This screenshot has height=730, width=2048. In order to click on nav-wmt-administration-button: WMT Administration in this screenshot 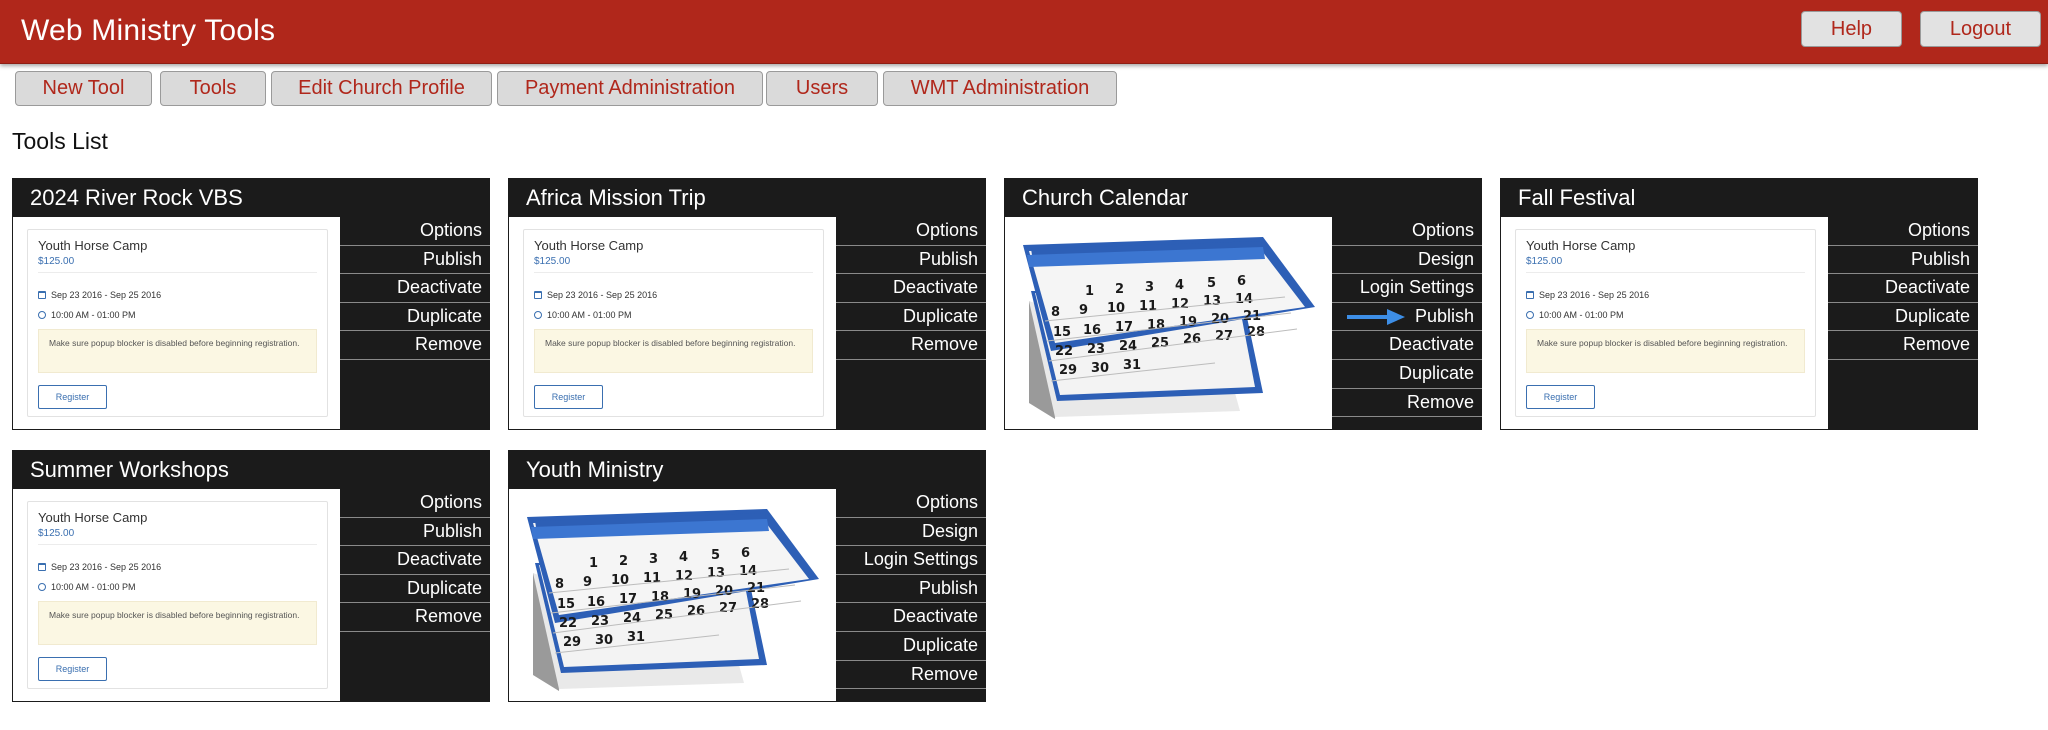, I will do `click(1000, 88)`.